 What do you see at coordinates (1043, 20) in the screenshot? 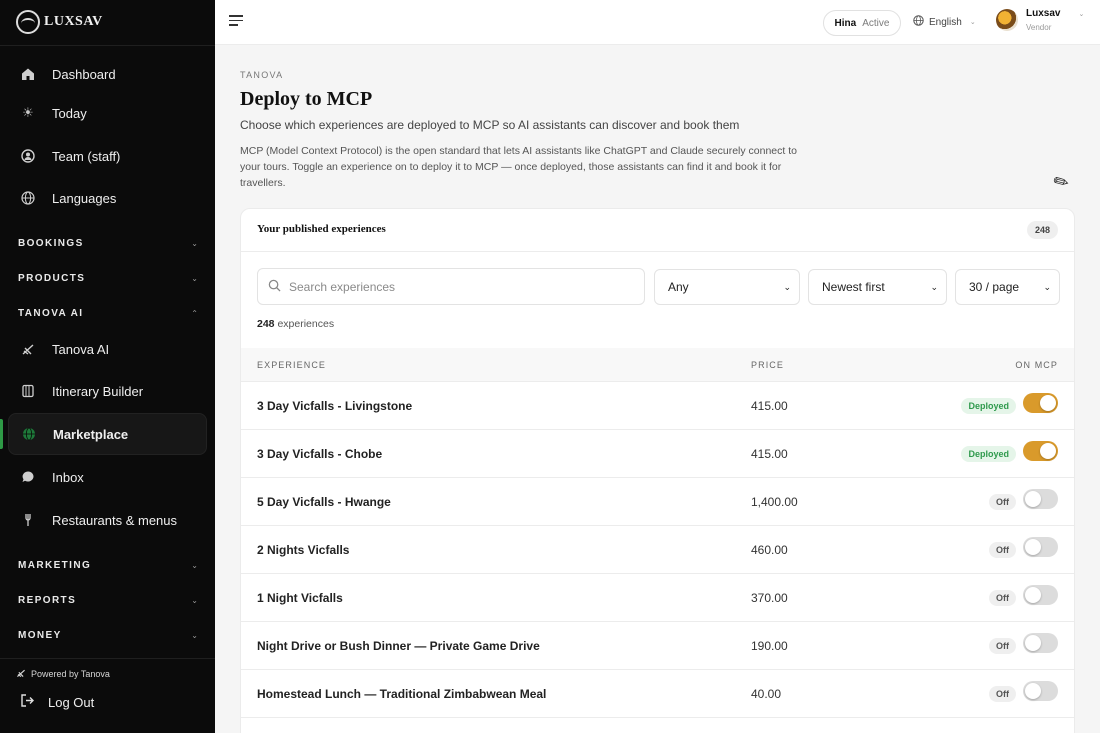
I see `user-info: Luxsav Vendor` at bounding box center [1043, 20].